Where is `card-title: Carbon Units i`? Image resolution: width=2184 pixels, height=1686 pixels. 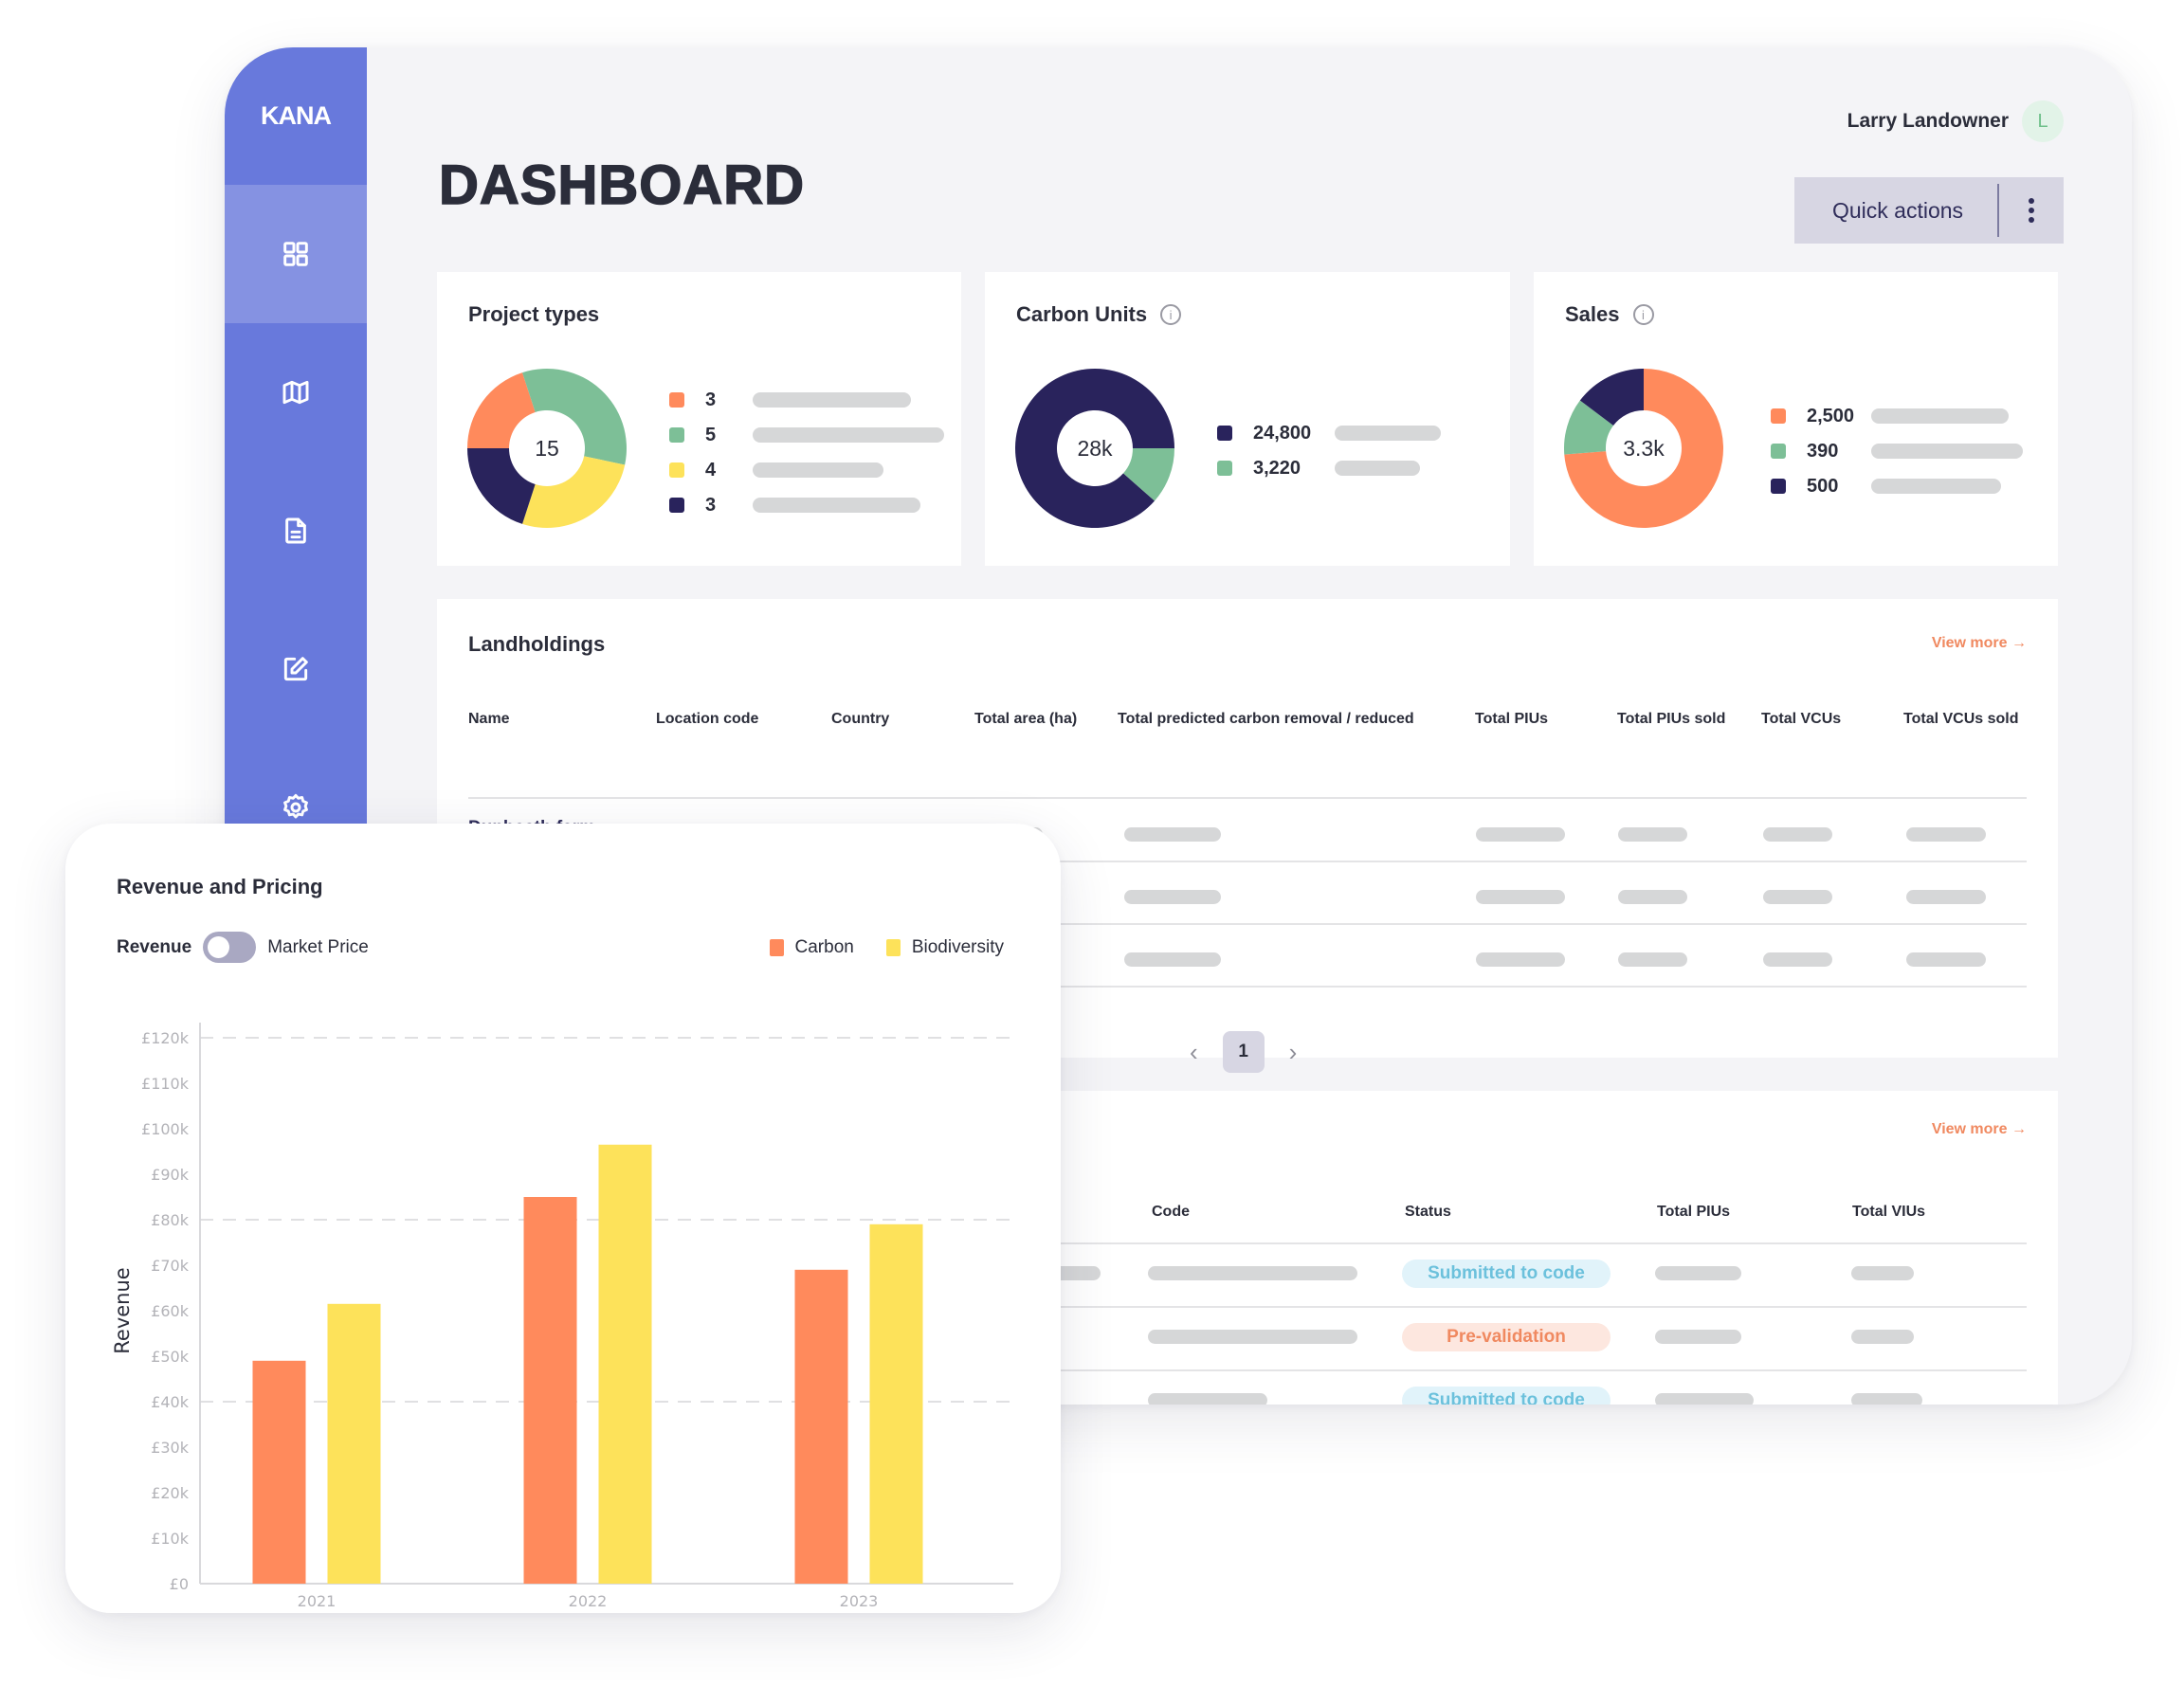
card-title: Carbon Units i is located at coordinates (1099, 314).